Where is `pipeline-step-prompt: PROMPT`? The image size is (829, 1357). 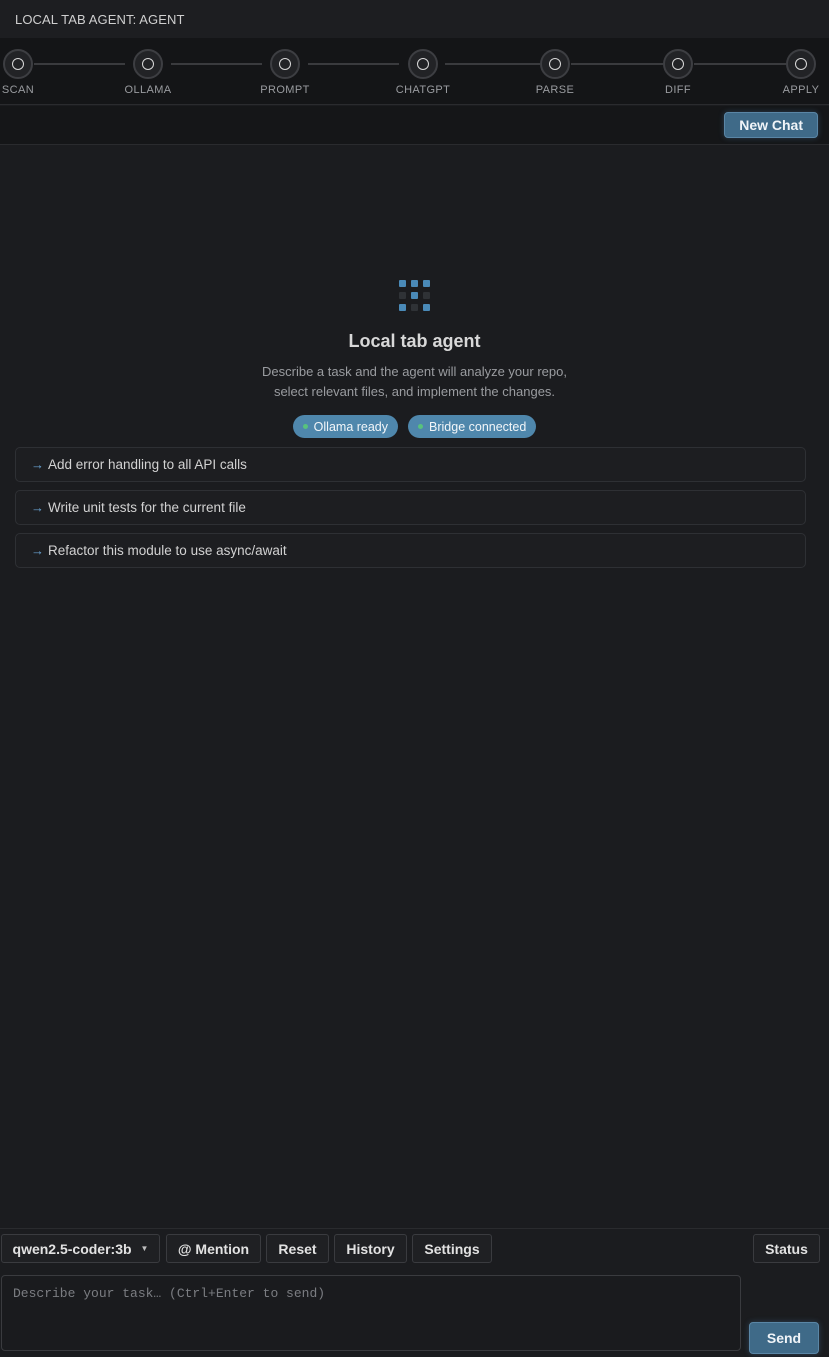
pipeline-step-prompt: PROMPT is located at coordinates (285, 72).